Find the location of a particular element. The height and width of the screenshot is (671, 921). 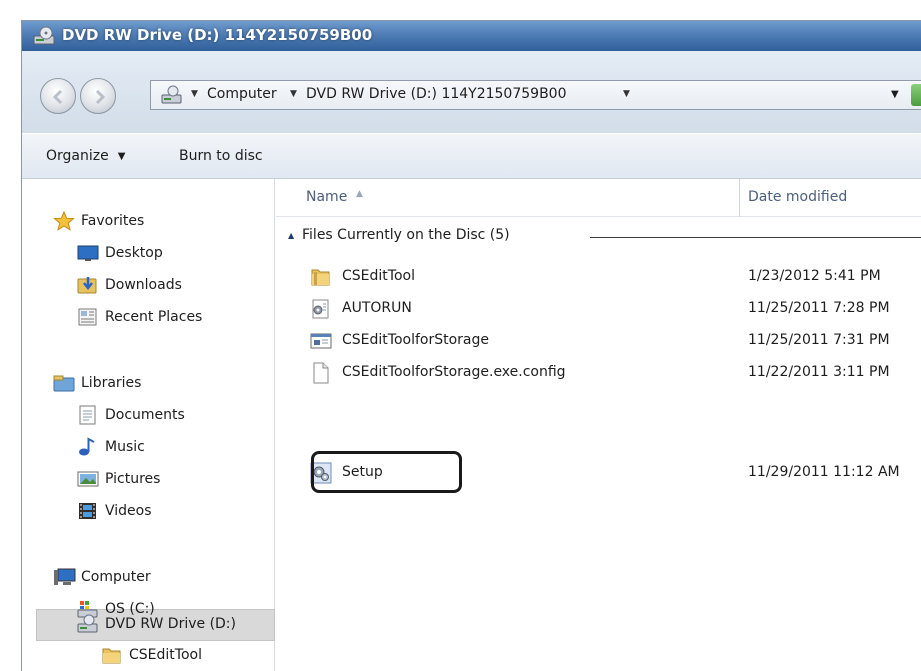

group-divider-line is located at coordinates (755, 237).